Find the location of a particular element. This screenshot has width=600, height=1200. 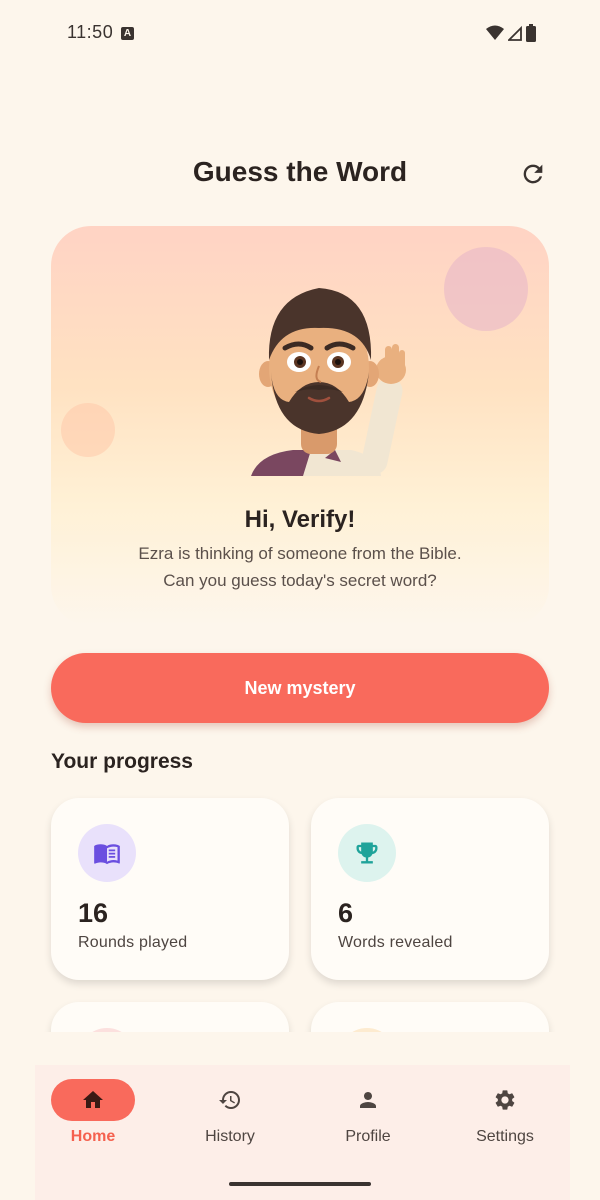

new-mystery-button: New mystery is located at coordinates (300, 688).